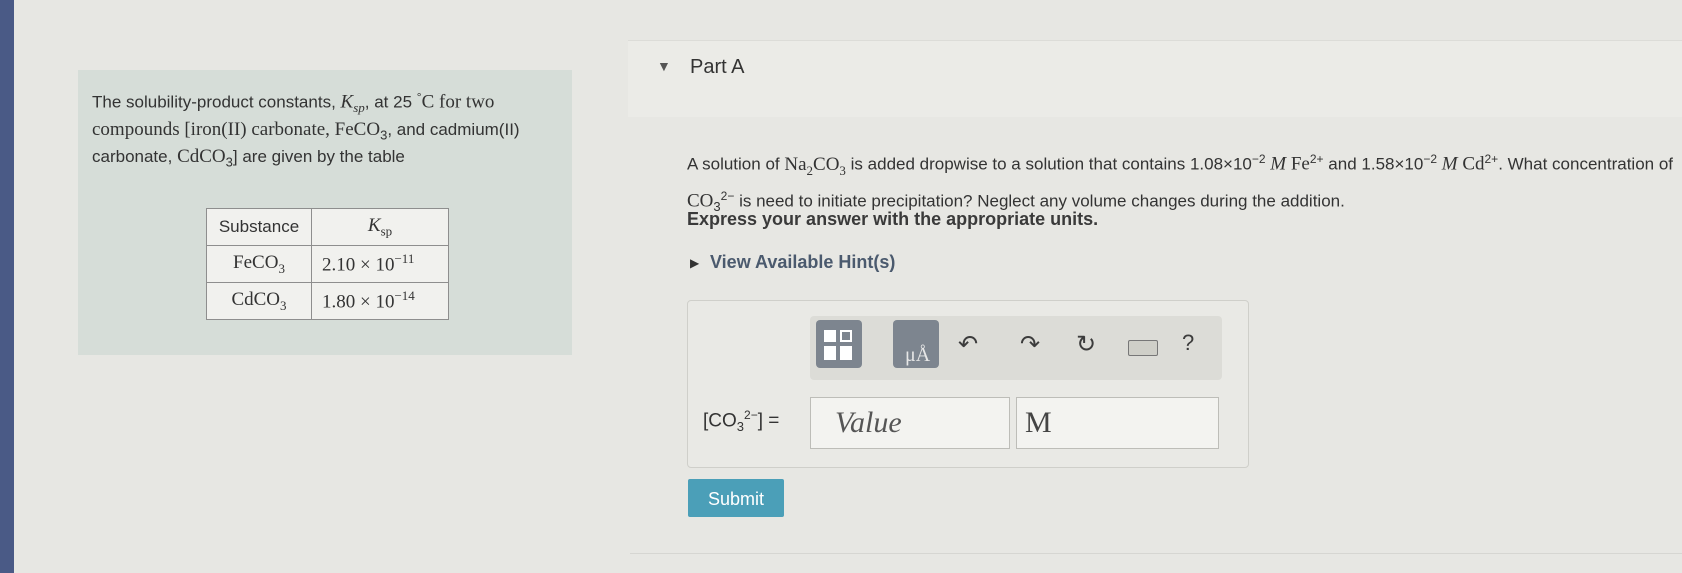 This screenshot has height=573, width=1682. Describe the element at coordinates (795, 164) in the screenshot. I see `na2co3-part-a: Na` at that location.